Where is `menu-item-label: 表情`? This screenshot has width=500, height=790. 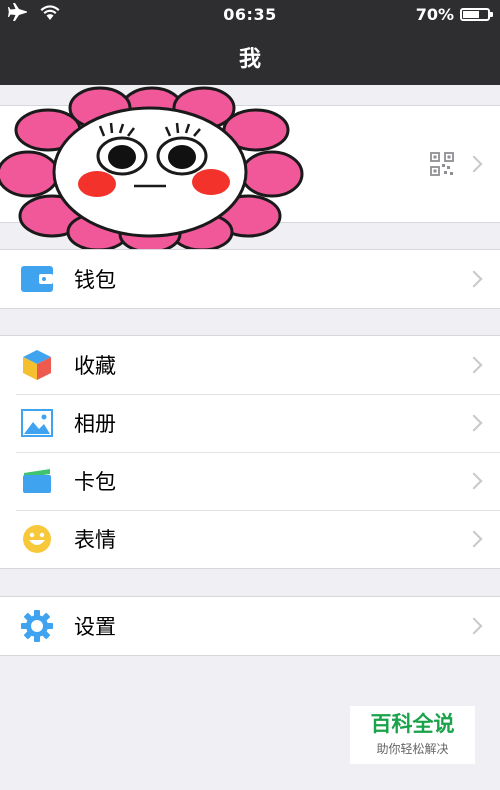
menu-item-label: 表情 is located at coordinates (95, 540).